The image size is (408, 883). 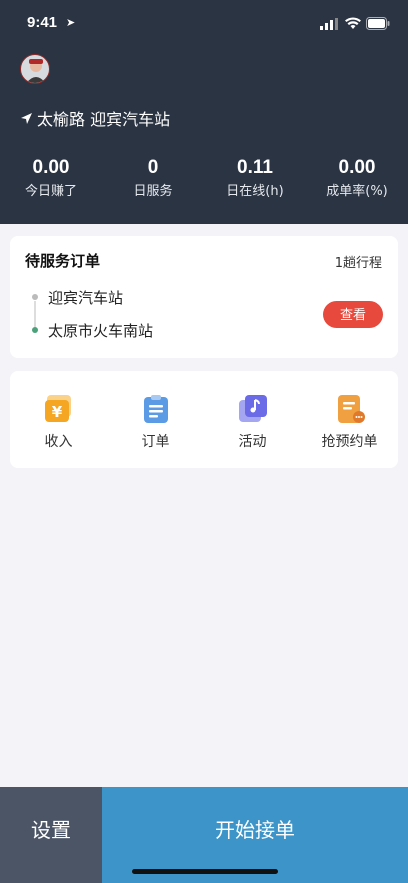 What do you see at coordinates (35, 297) in the screenshot?
I see `origin-dot-icon` at bounding box center [35, 297].